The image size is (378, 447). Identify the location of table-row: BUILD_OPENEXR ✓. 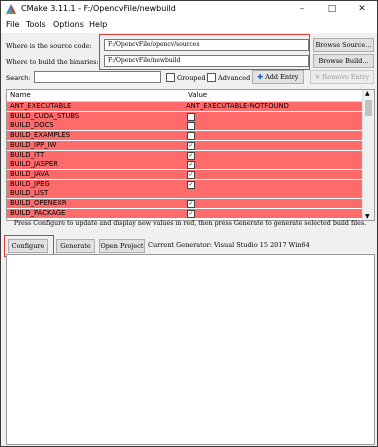
(184, 203).